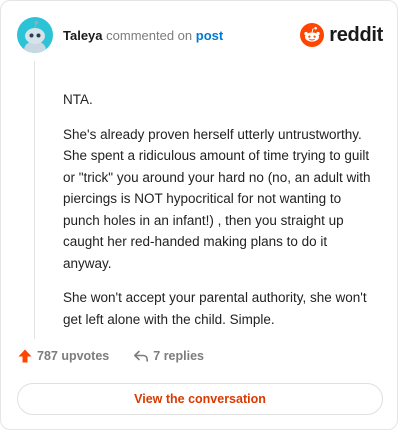 Image resolution: width=400 pixels, height=432 pixels. I want to click on view-conversation-button: View the conversation, so click(200, 399).